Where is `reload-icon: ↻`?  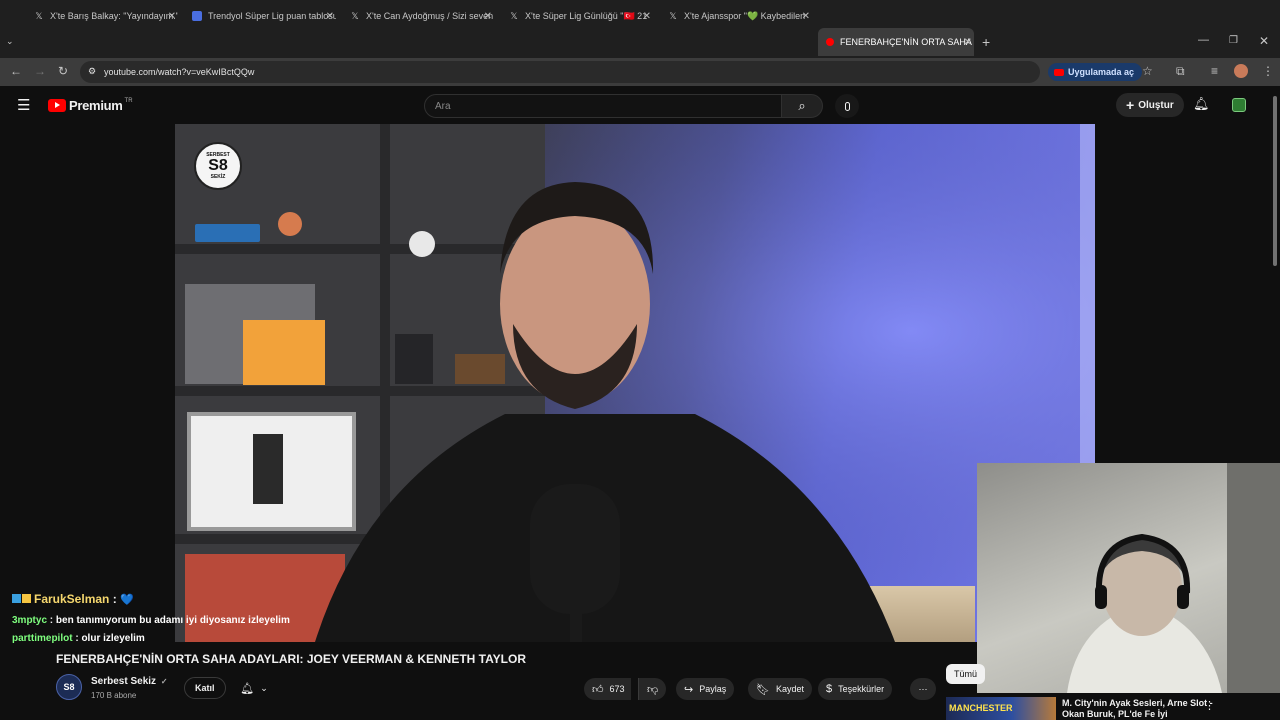 reload-icon: ↻ is located at coordinates (63, 71).